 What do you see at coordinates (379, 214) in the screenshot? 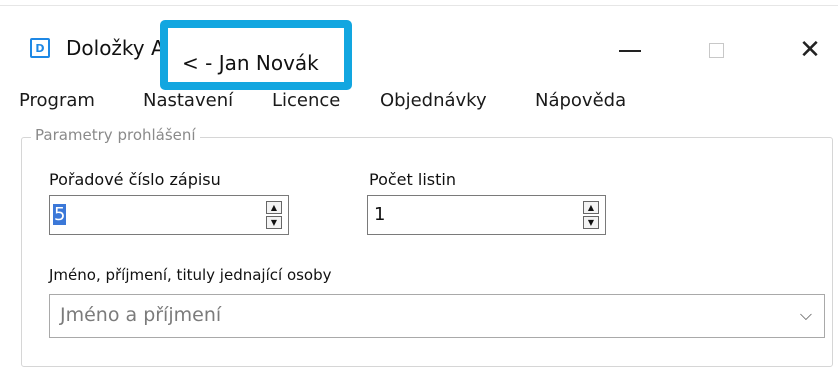
I see `page-count-value: 1` at bounding box center [379, 214].